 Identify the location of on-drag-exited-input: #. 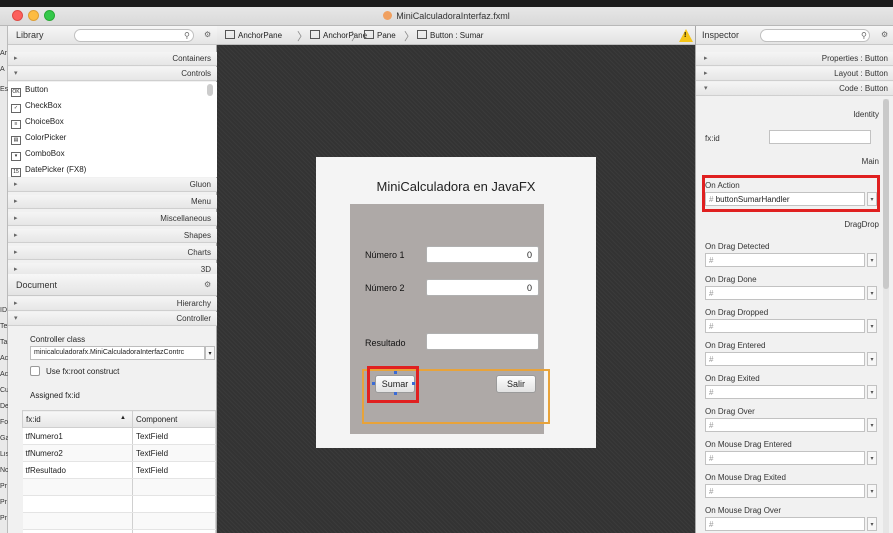
(785, 392).